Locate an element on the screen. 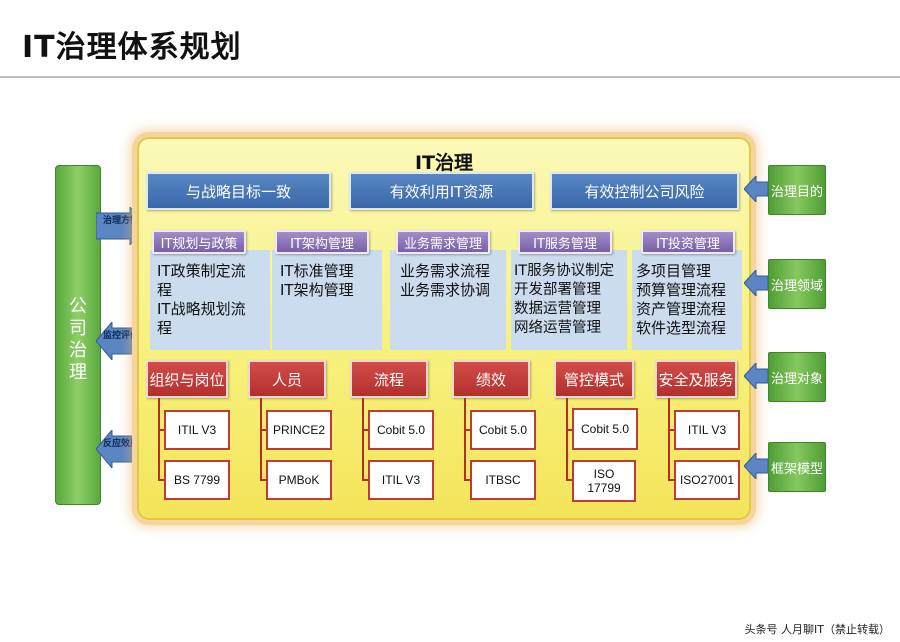 Image resolution: width=900 pixels, height=642 pixels. side-label-framework: 框架模型 is located at coordinates (797, 467).